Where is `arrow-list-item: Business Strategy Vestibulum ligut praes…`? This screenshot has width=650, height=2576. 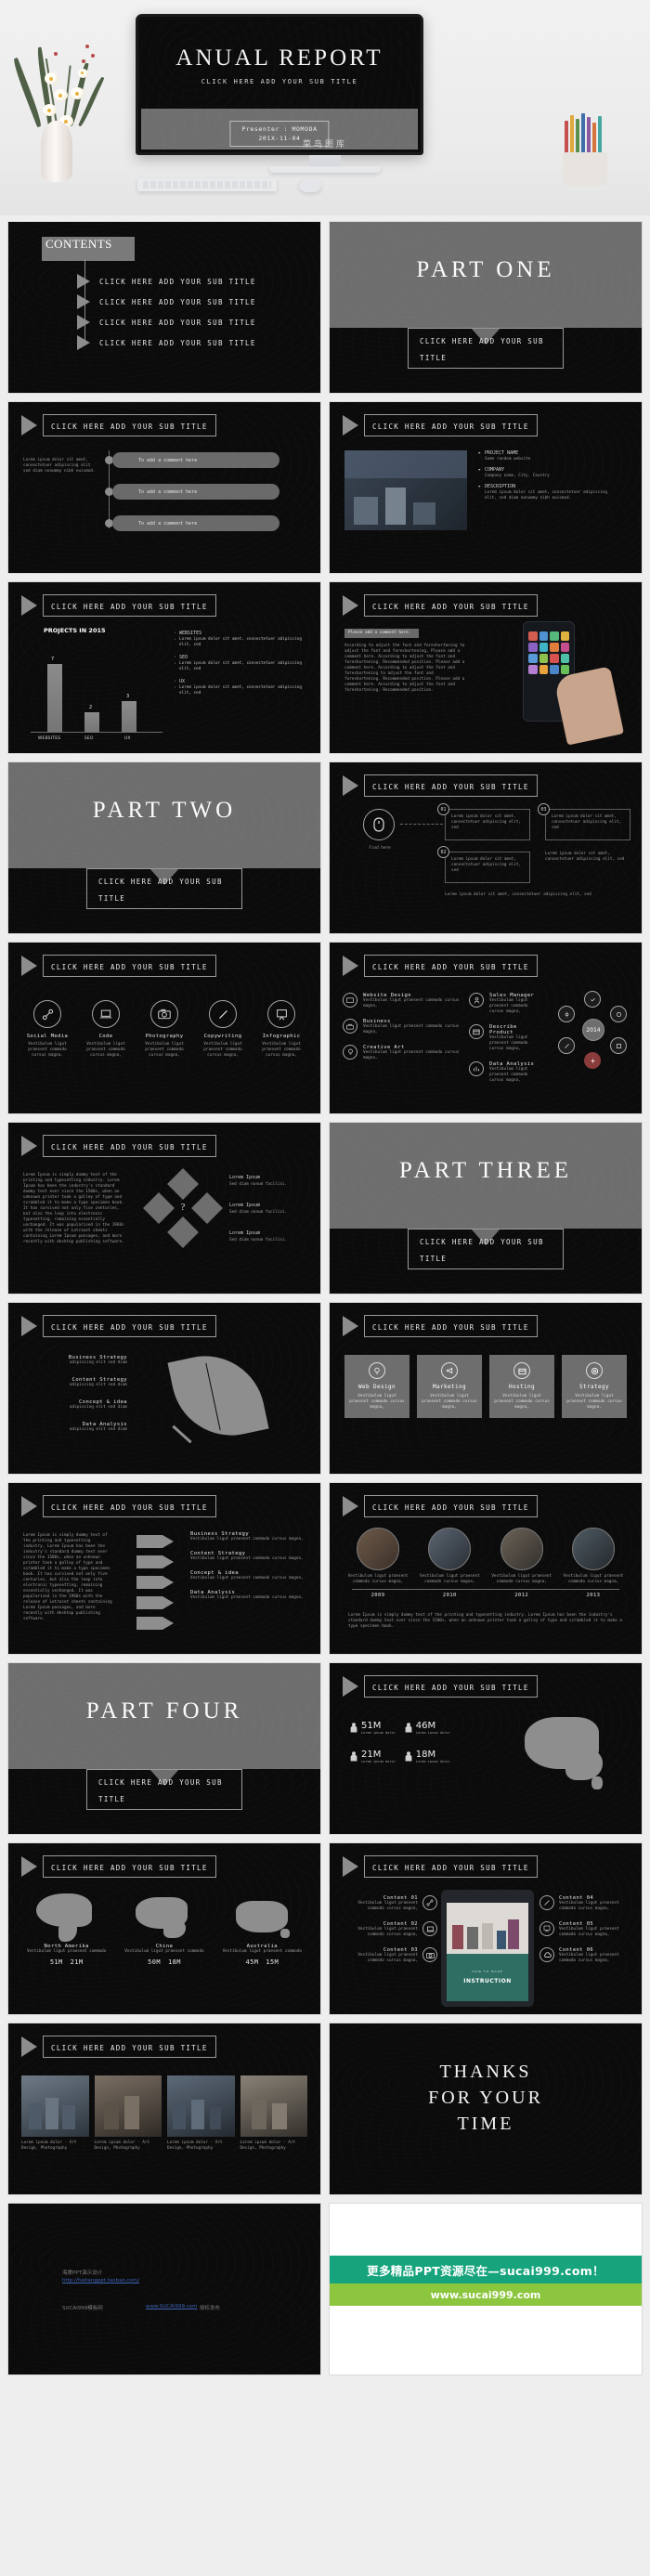 arrow-list-item: Business Strategy Vestibulum ligut praes… is located at coordinates (249, 1536).